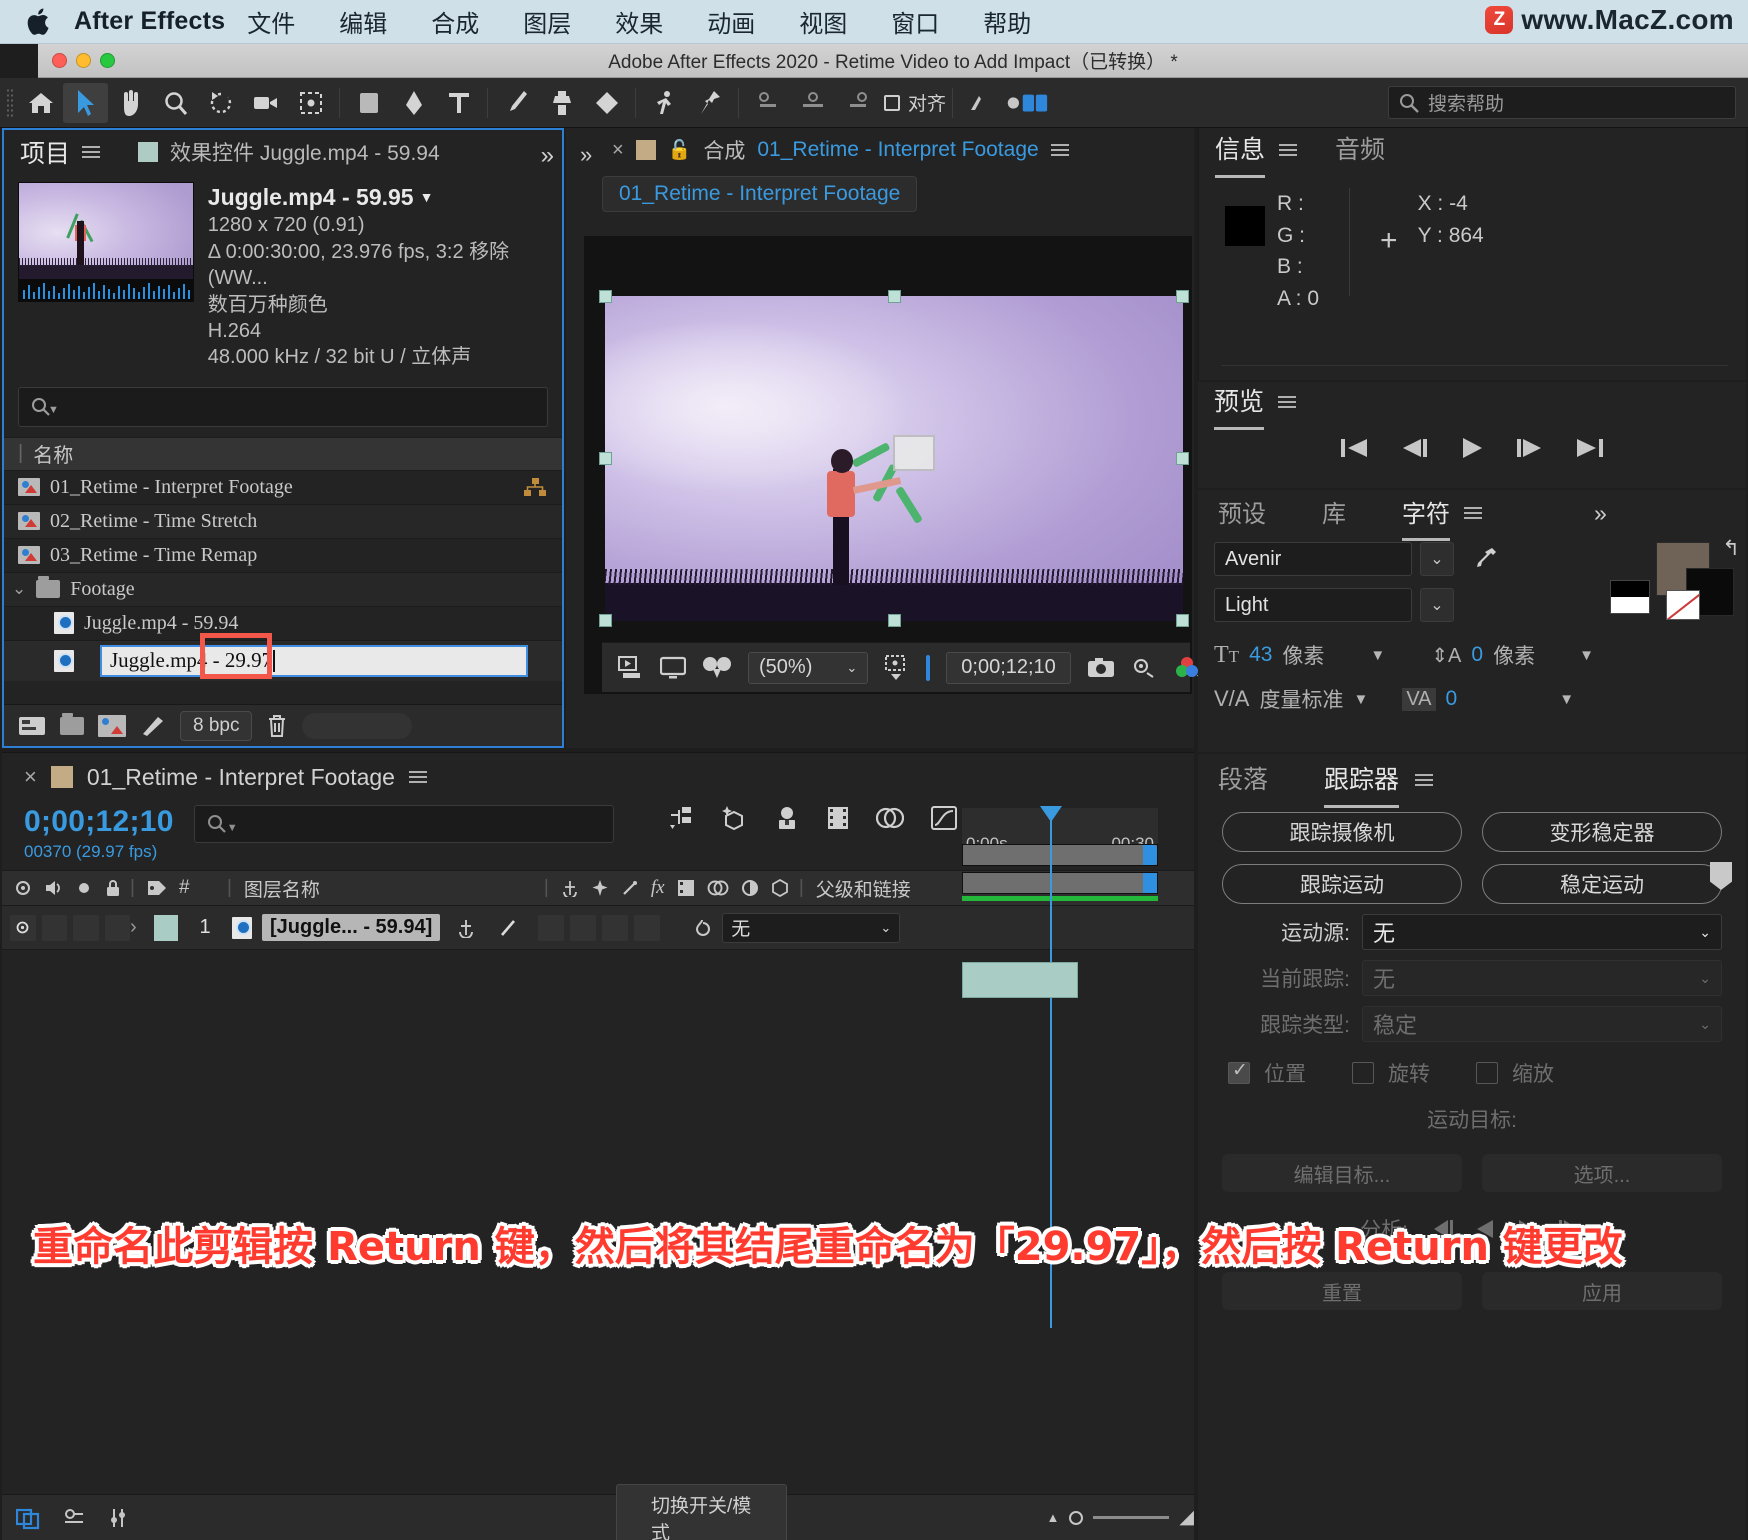 Image resolution: width=1748 pixels, height=1540 pixels. I want to click on column-name-label: 名称, so click(53, 453).